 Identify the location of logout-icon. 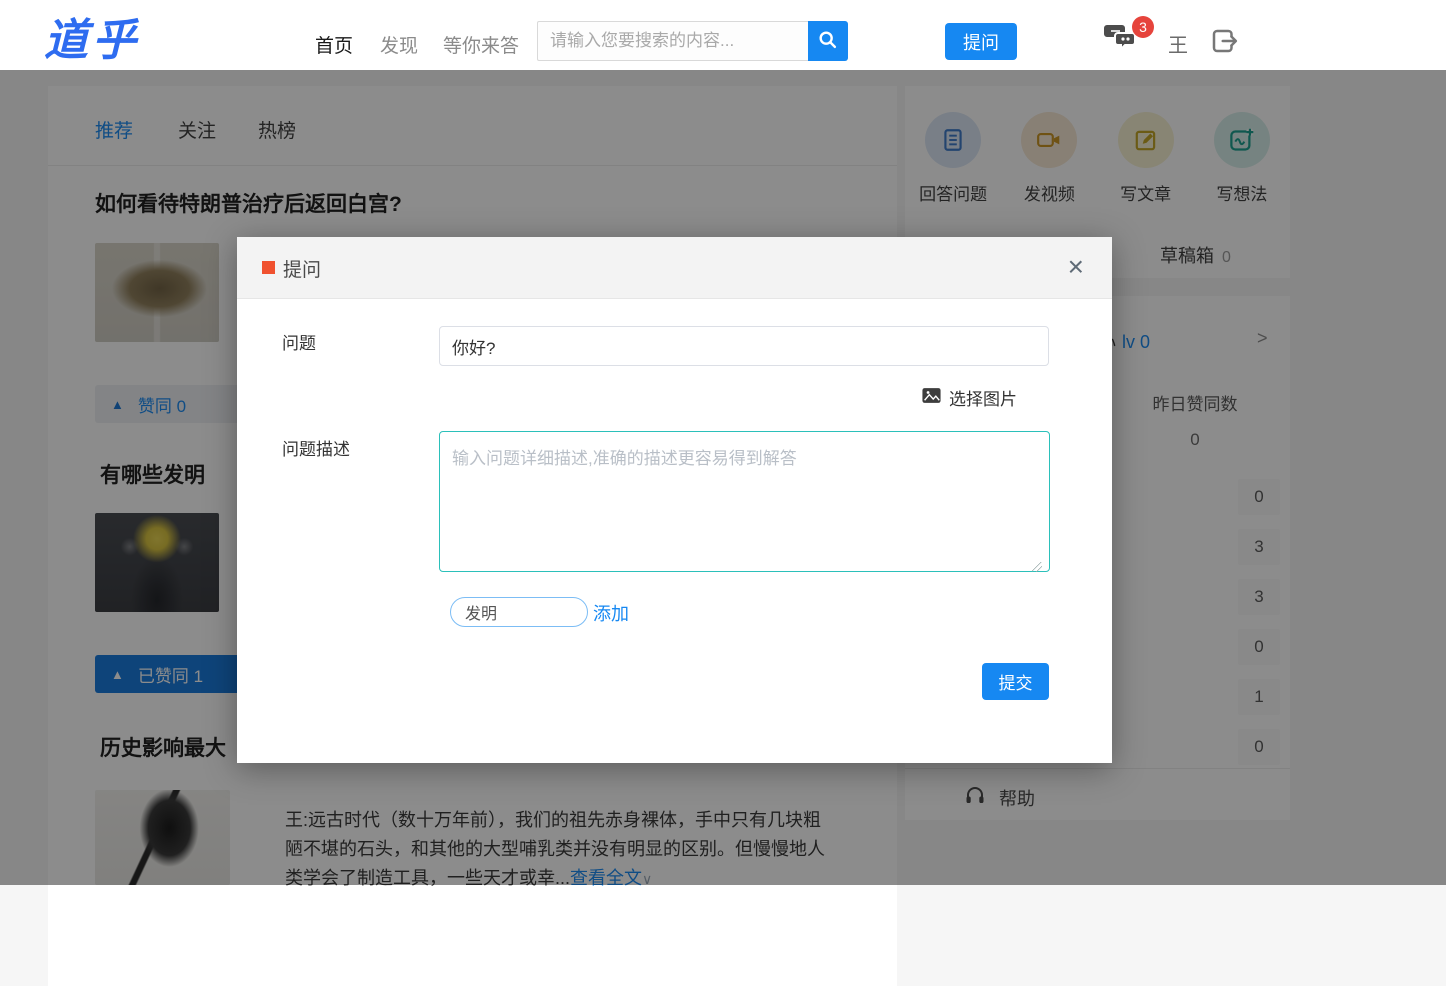
(1224, 41).